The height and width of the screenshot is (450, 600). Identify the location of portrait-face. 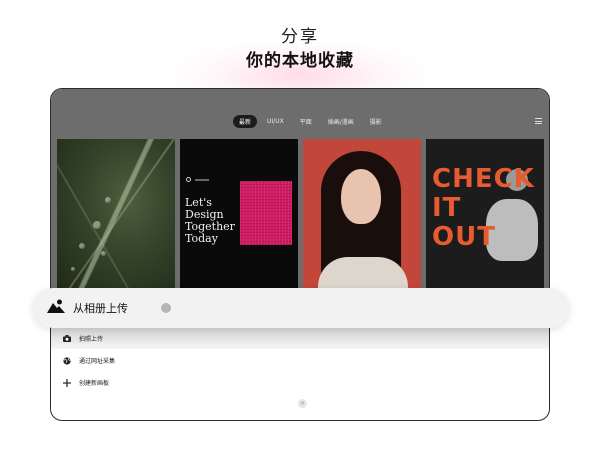
(361, 196).